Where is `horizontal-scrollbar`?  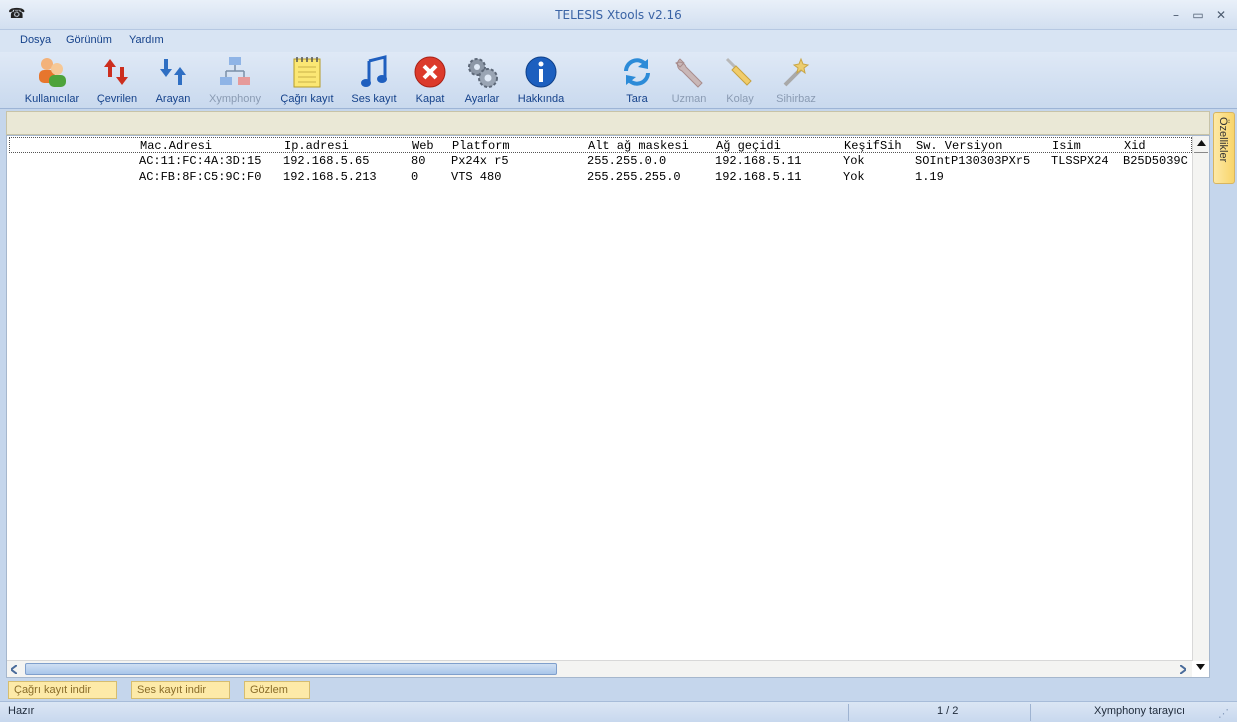
horizontal-scrollbar is located at coordinates (599, 668).